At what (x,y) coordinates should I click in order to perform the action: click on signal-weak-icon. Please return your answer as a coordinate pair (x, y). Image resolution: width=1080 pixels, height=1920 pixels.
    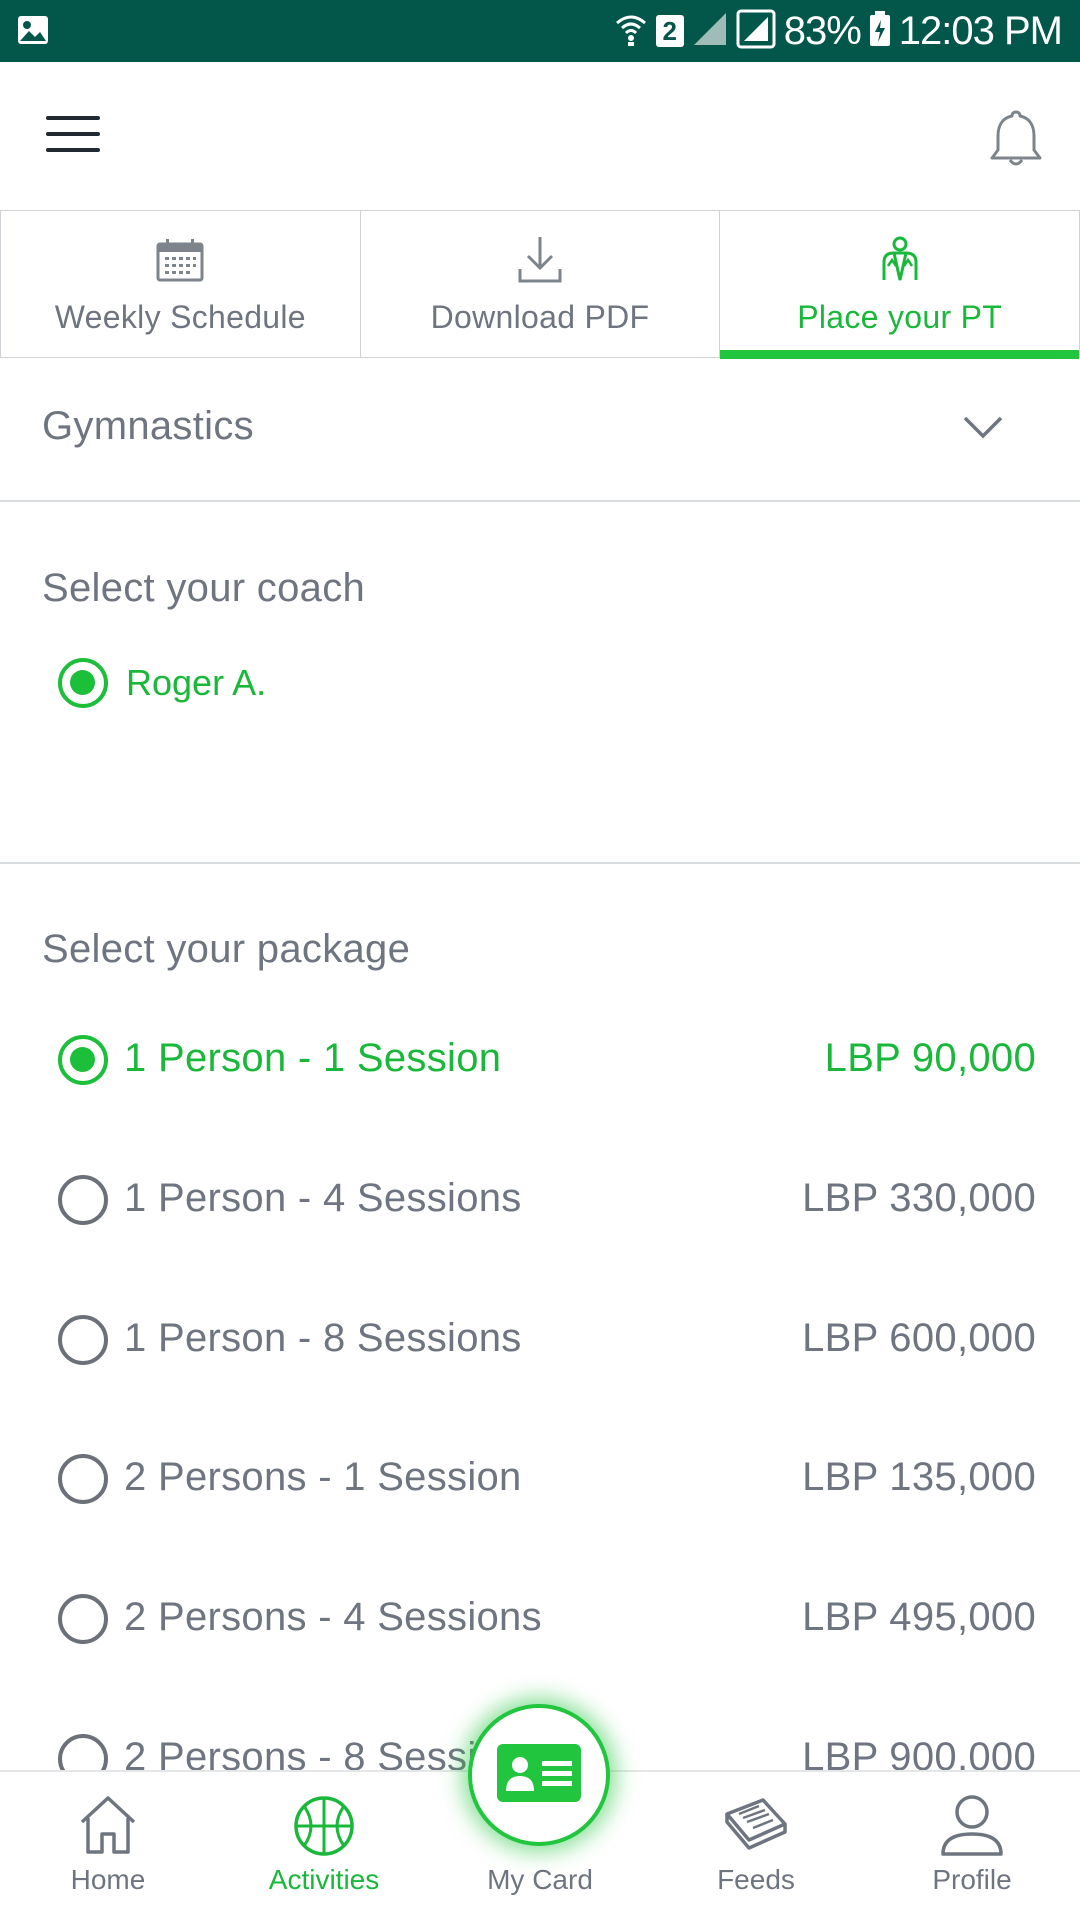
    Looking at the image, I should click on (710, 31).